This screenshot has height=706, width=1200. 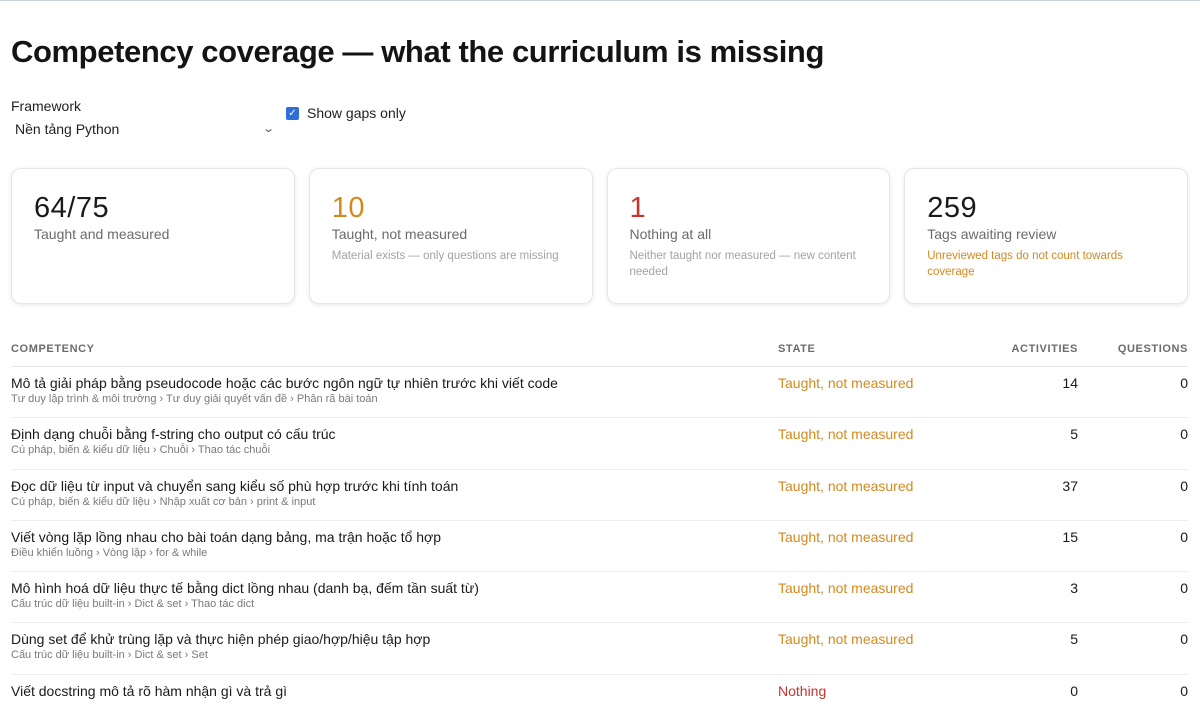 I want to click on activities-count: 15, so click(x=1070, y=536).